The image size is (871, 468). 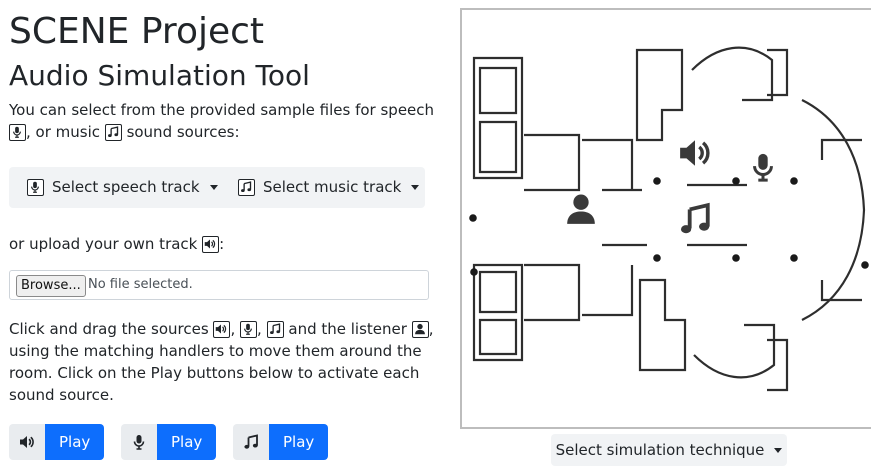 I want to click on simulation-technique-dropdown: Select simulation technique, so click(x=669, y=450).